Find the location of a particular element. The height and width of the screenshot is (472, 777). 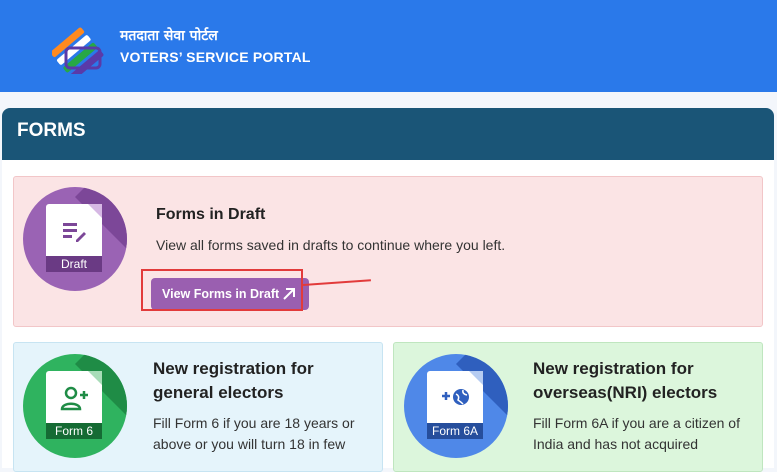

add-person-icon is located at coordinates (74, 398).